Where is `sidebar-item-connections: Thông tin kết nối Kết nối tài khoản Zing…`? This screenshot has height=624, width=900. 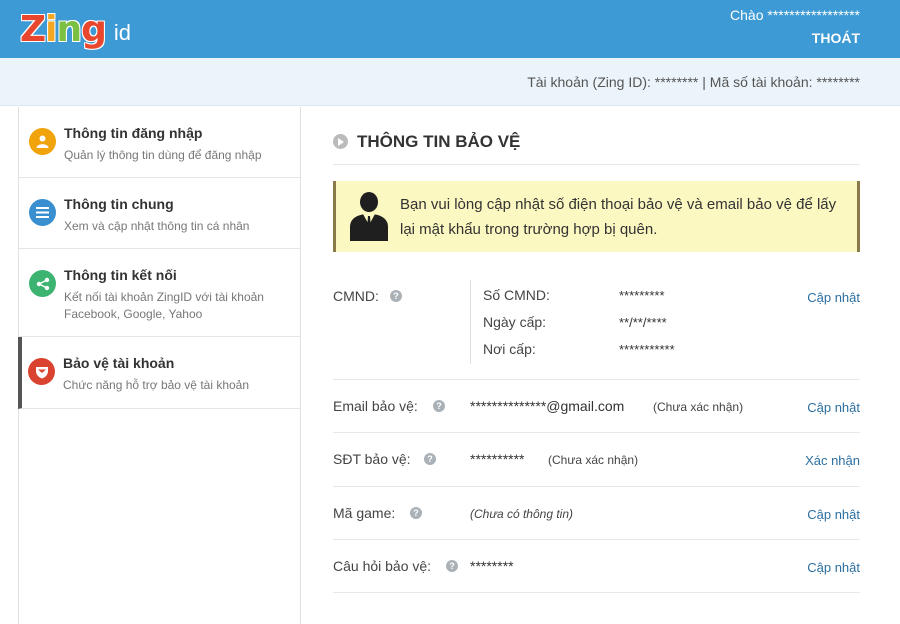 sidebar-item-connections: Thông tin kết nối Kết nối tài khoản Zing… is located at coordinates (159, 293).